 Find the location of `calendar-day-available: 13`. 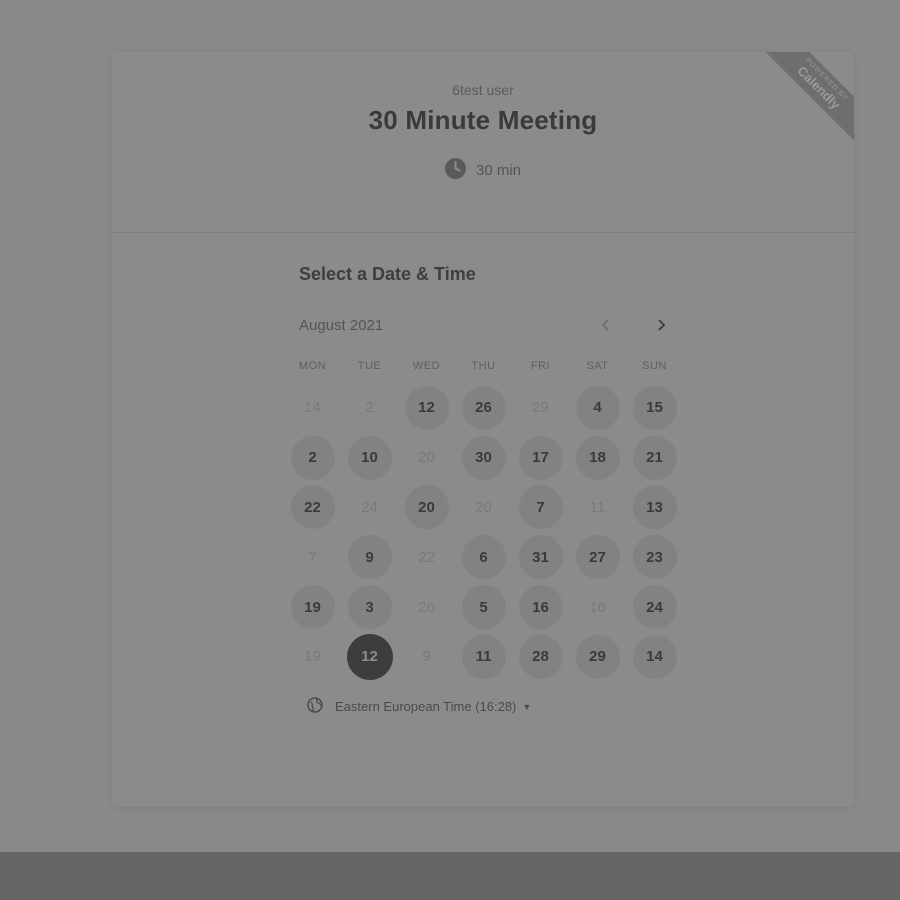

calendar-day-available: 13 is located at coordinates (654, 507).